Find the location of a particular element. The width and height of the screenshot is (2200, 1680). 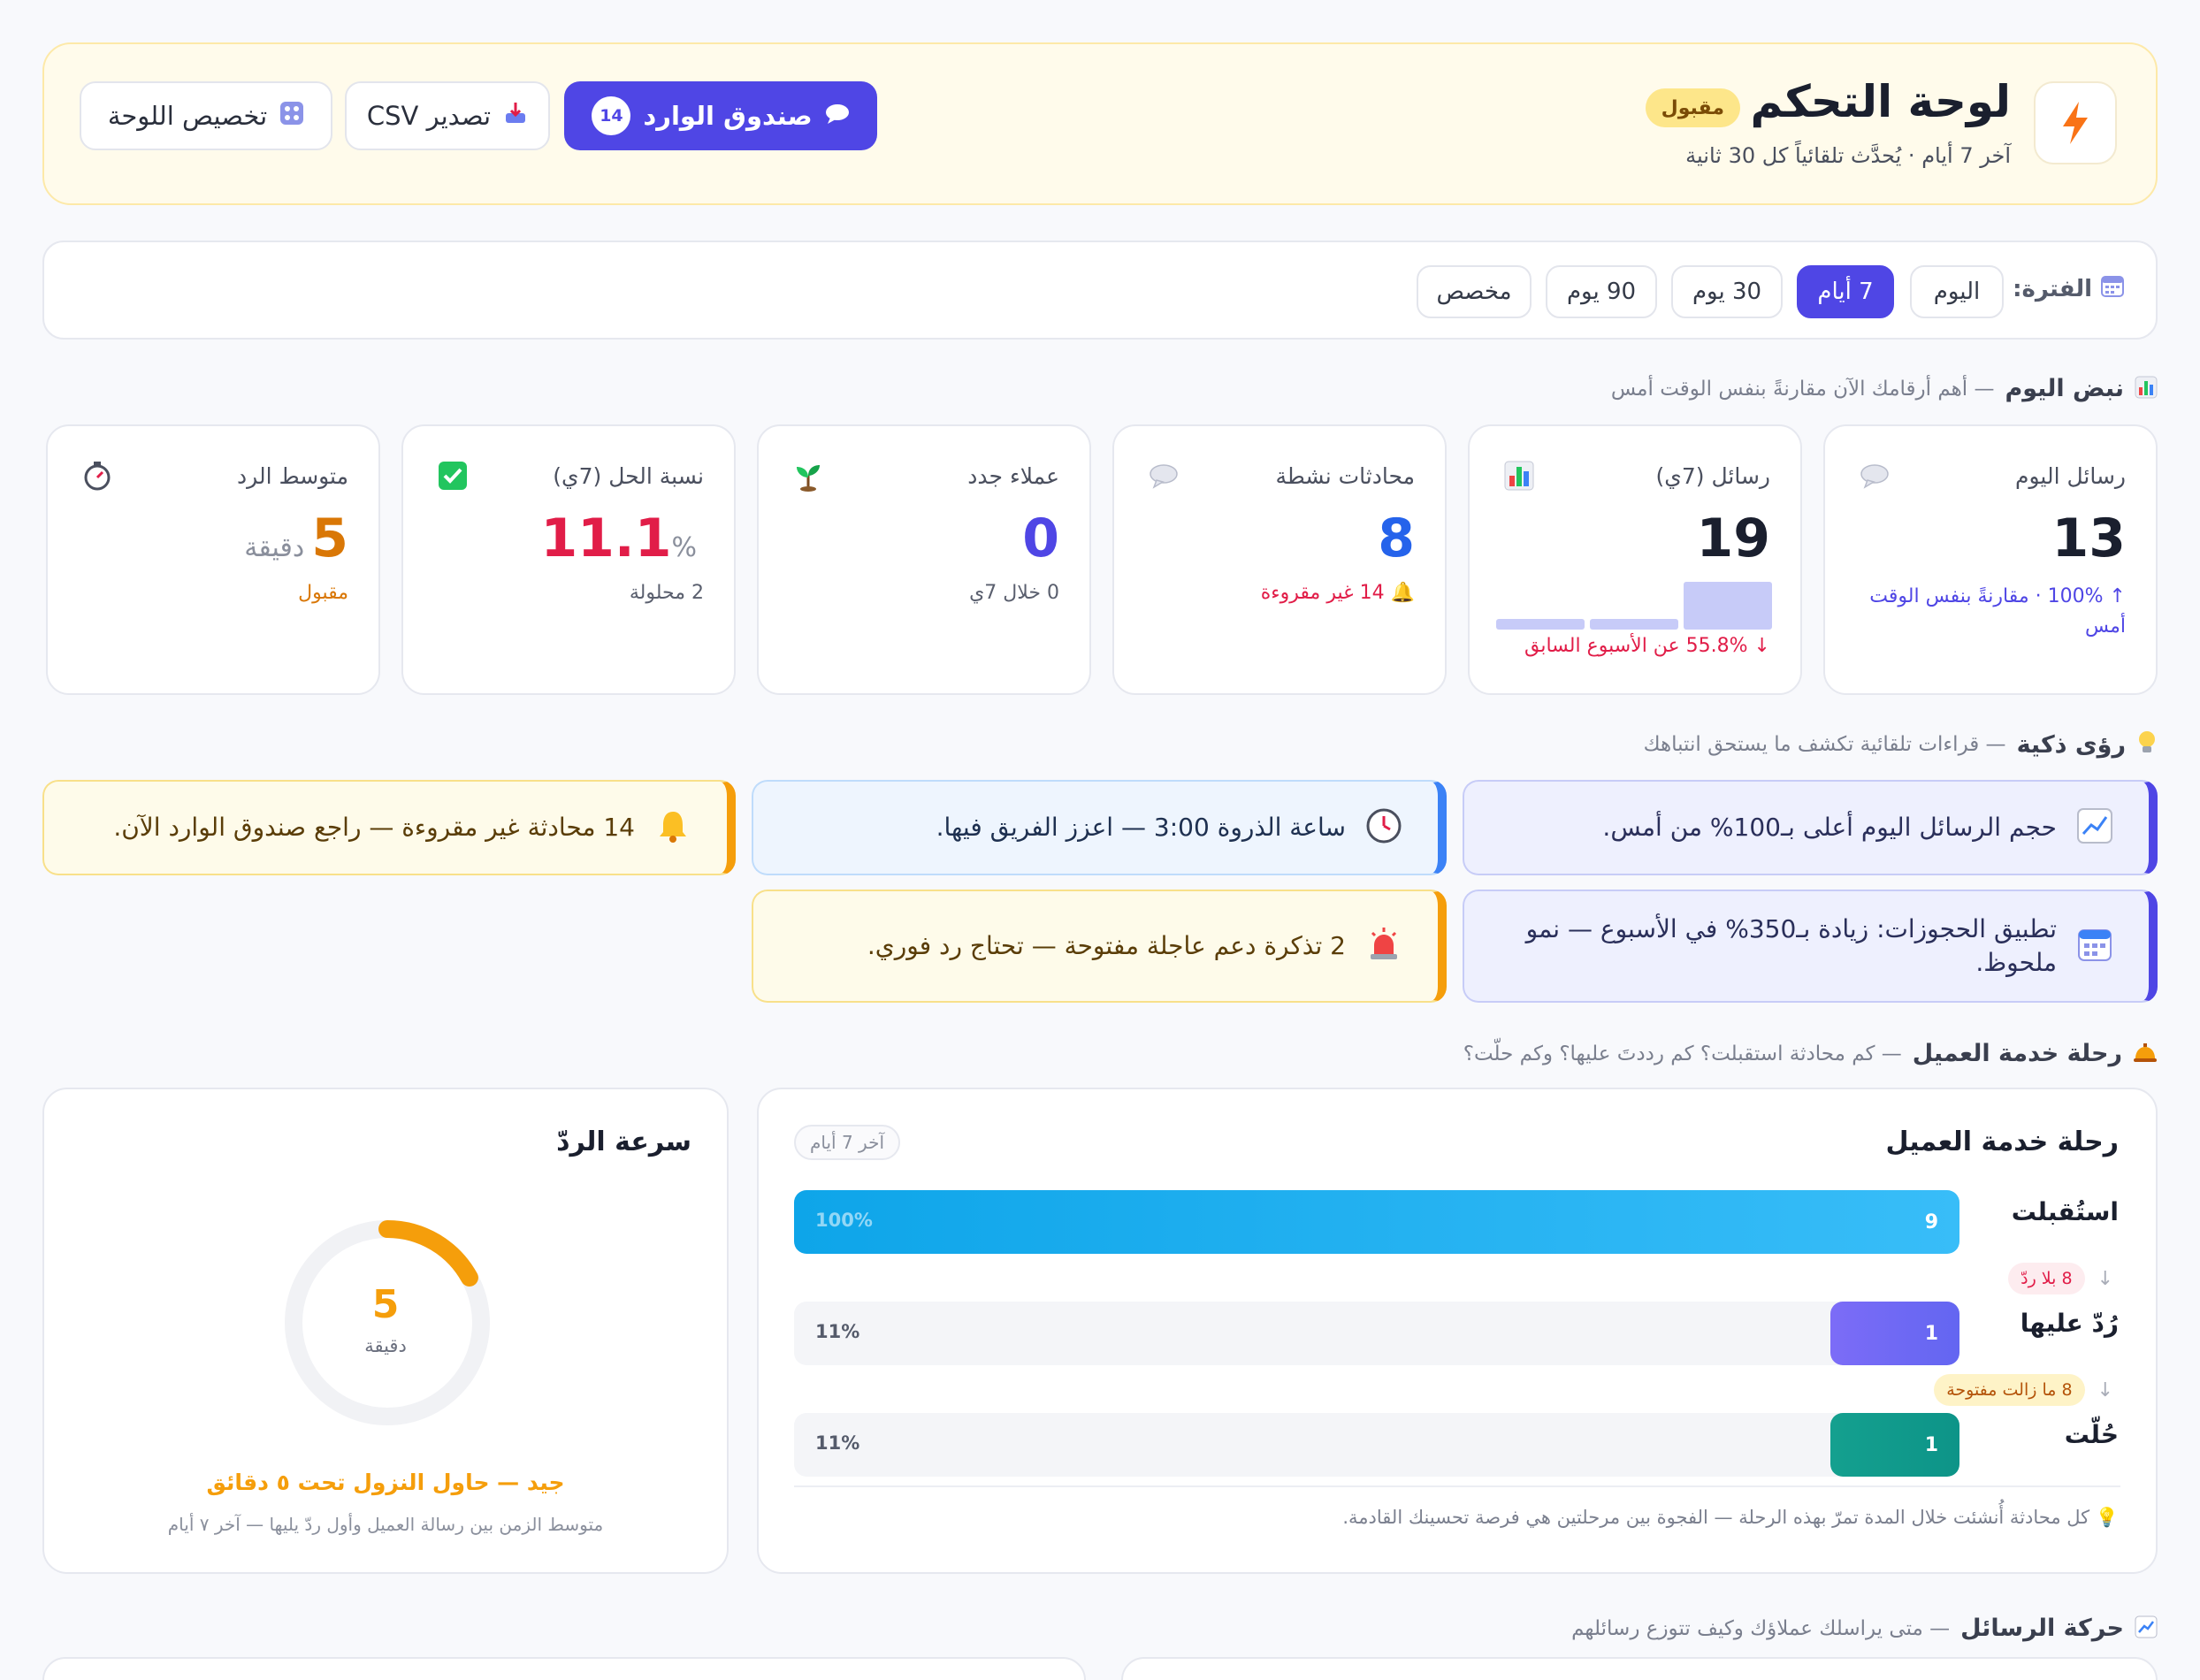

messages-sparkline is located at coordinates (1634, 606).